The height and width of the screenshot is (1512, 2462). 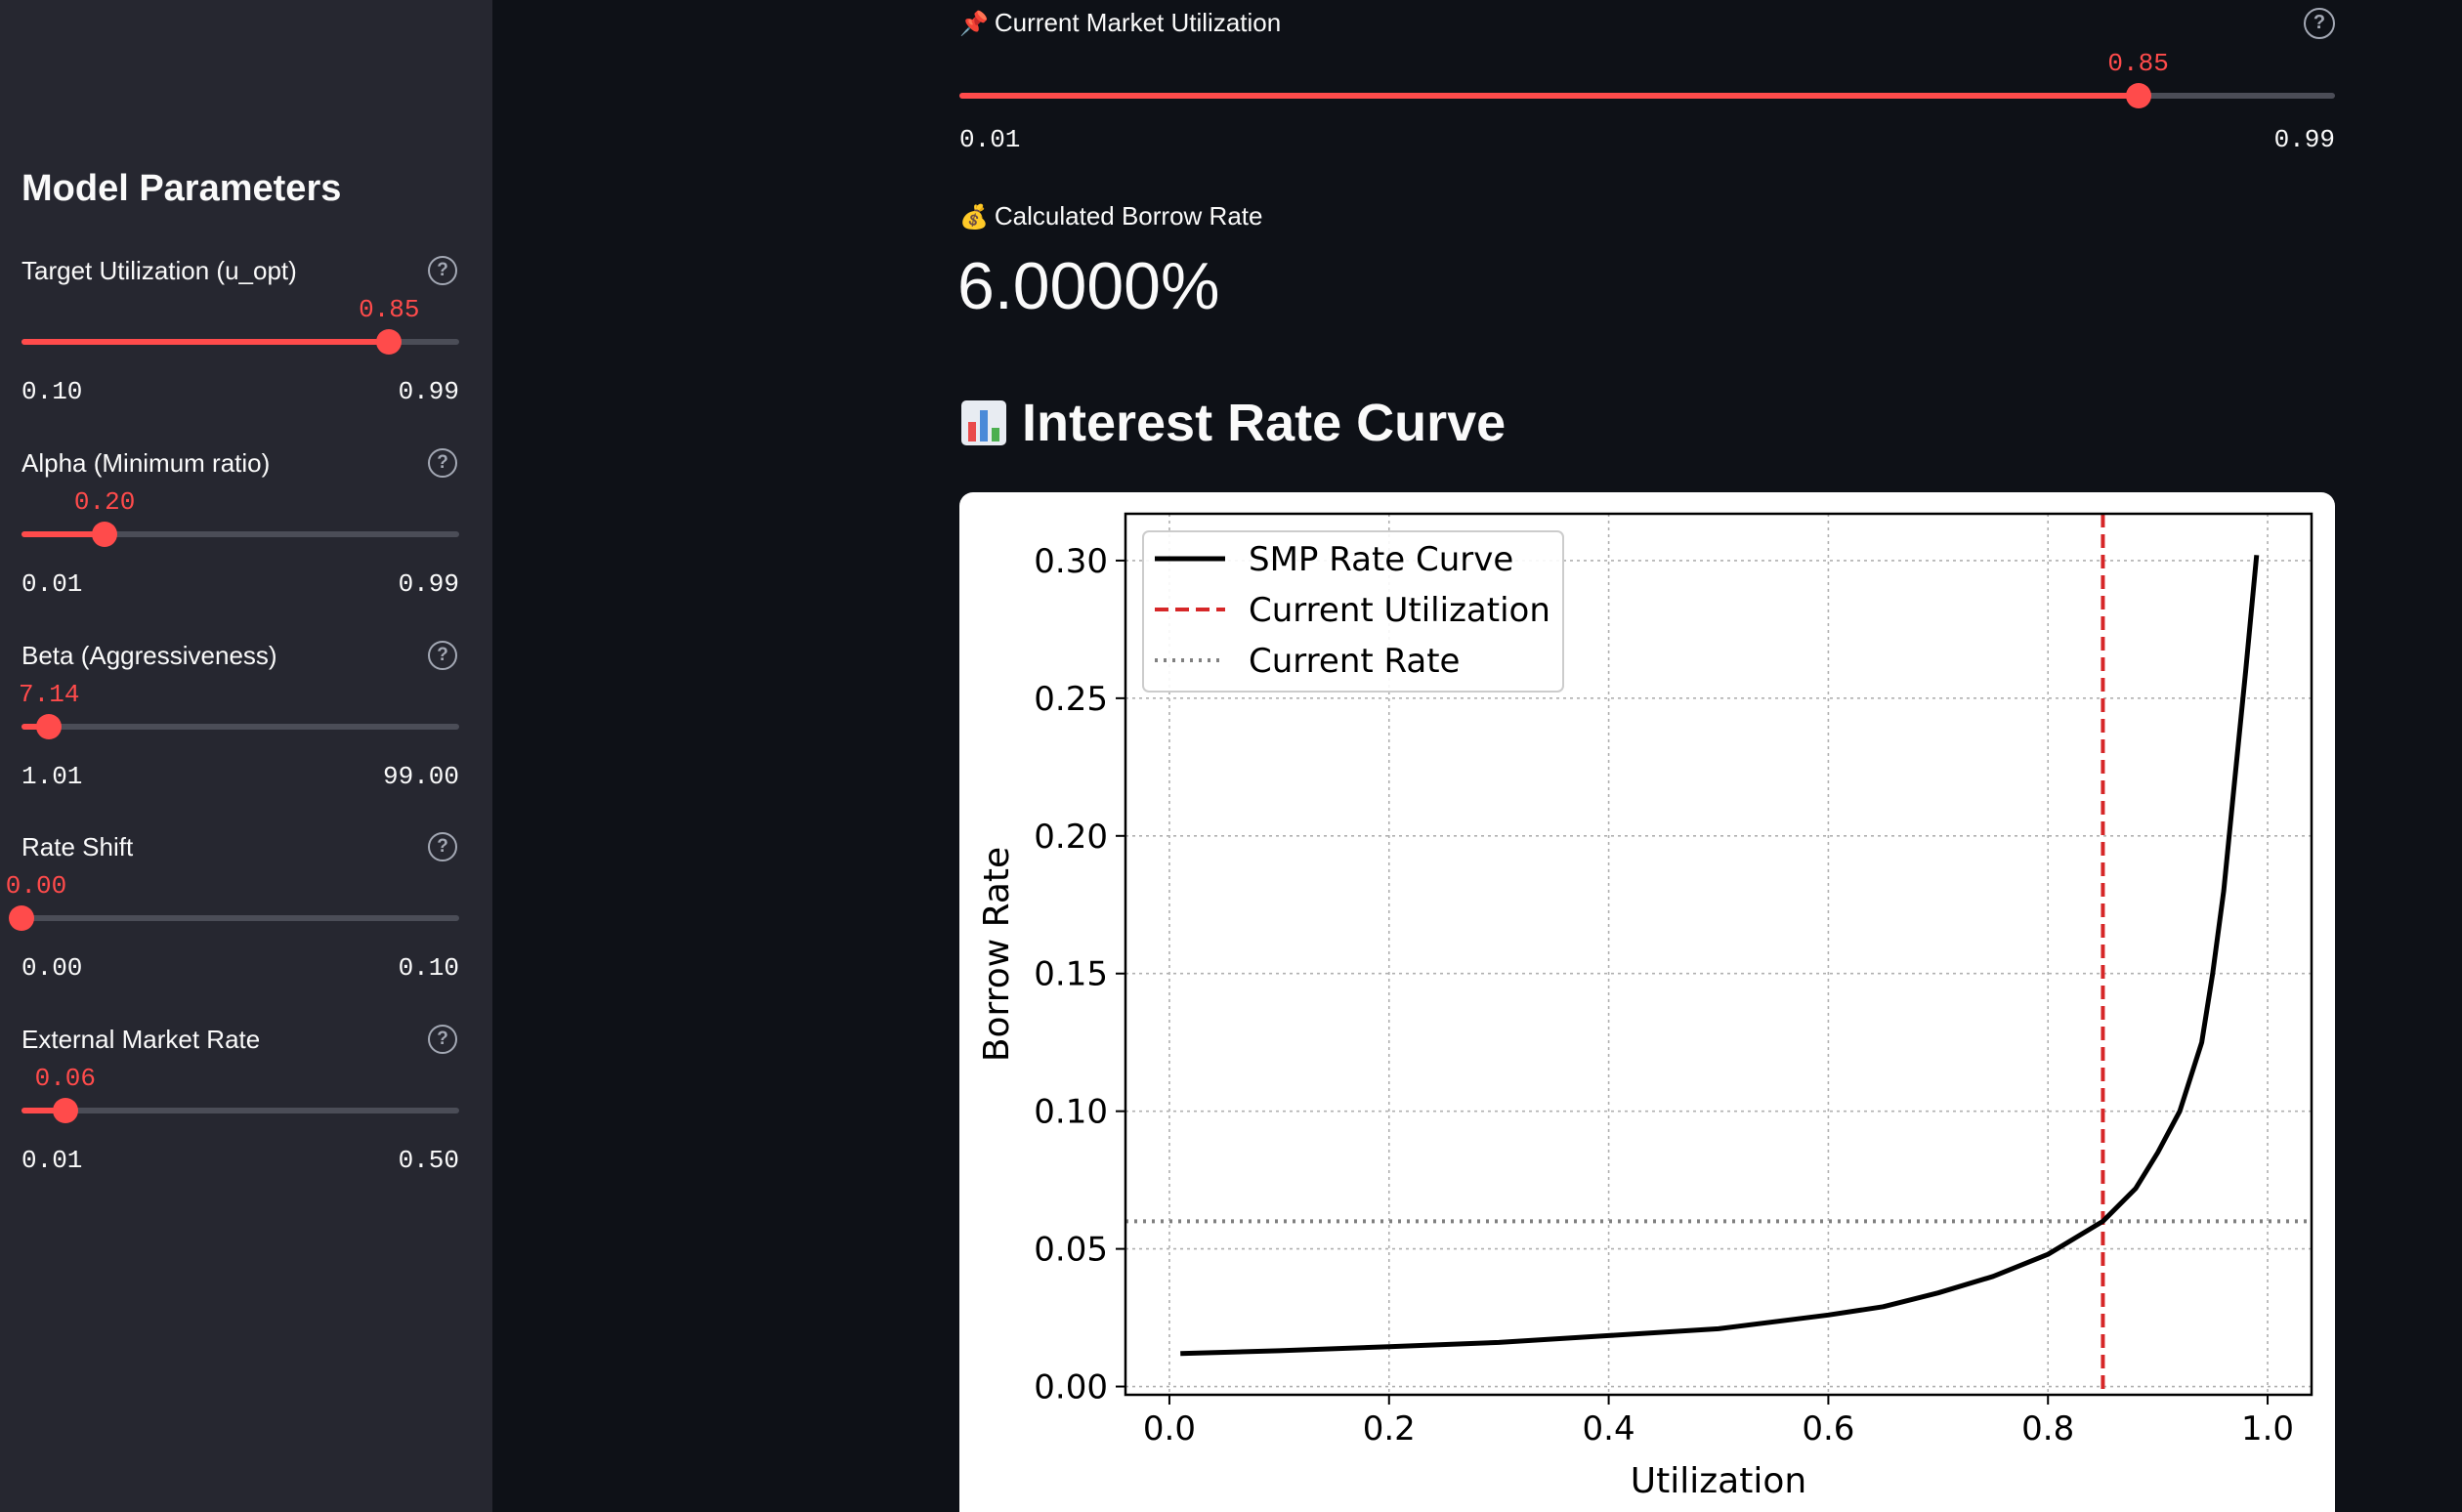 I want to click on x-tick-label: 0.6, so click(x=1828, y=1429).